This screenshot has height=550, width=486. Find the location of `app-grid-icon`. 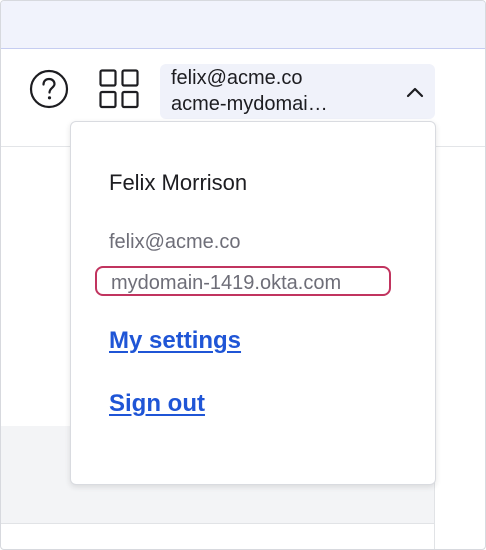

app-grid-icon is located at coordinates (119, 89).